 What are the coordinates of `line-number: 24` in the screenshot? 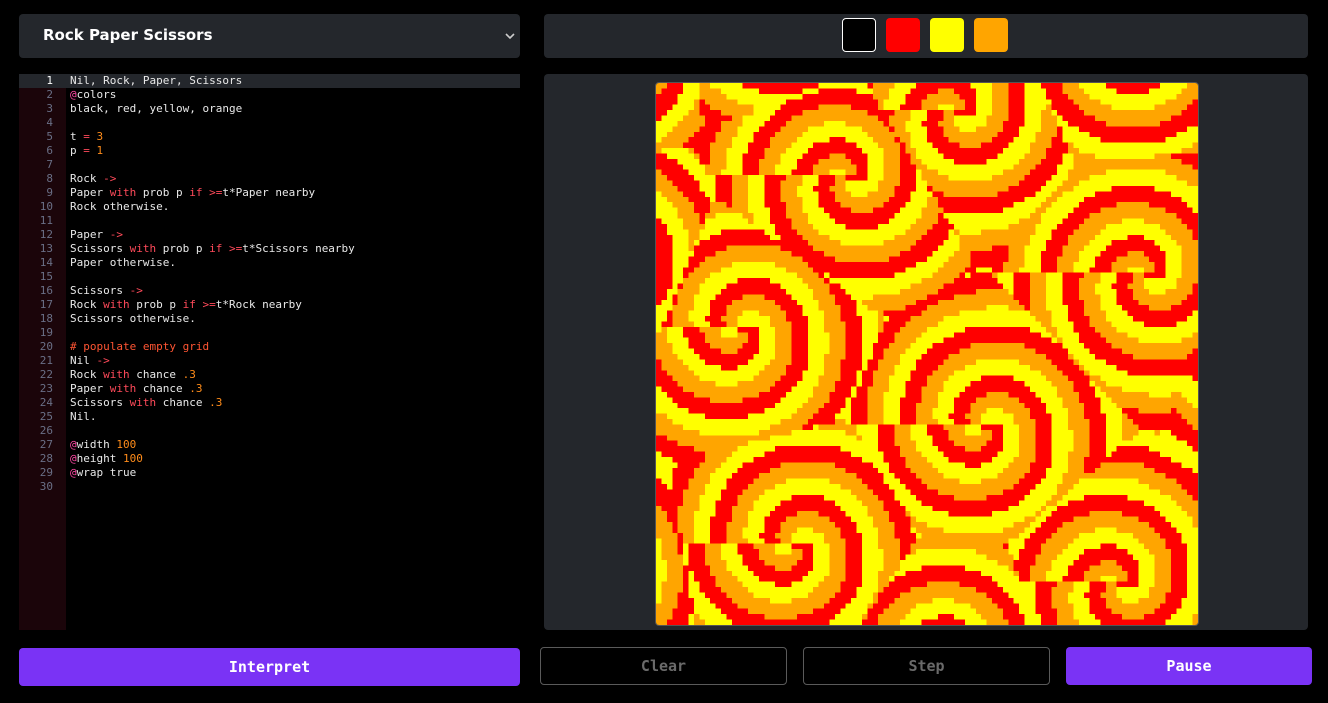 It's located at (46, 402).